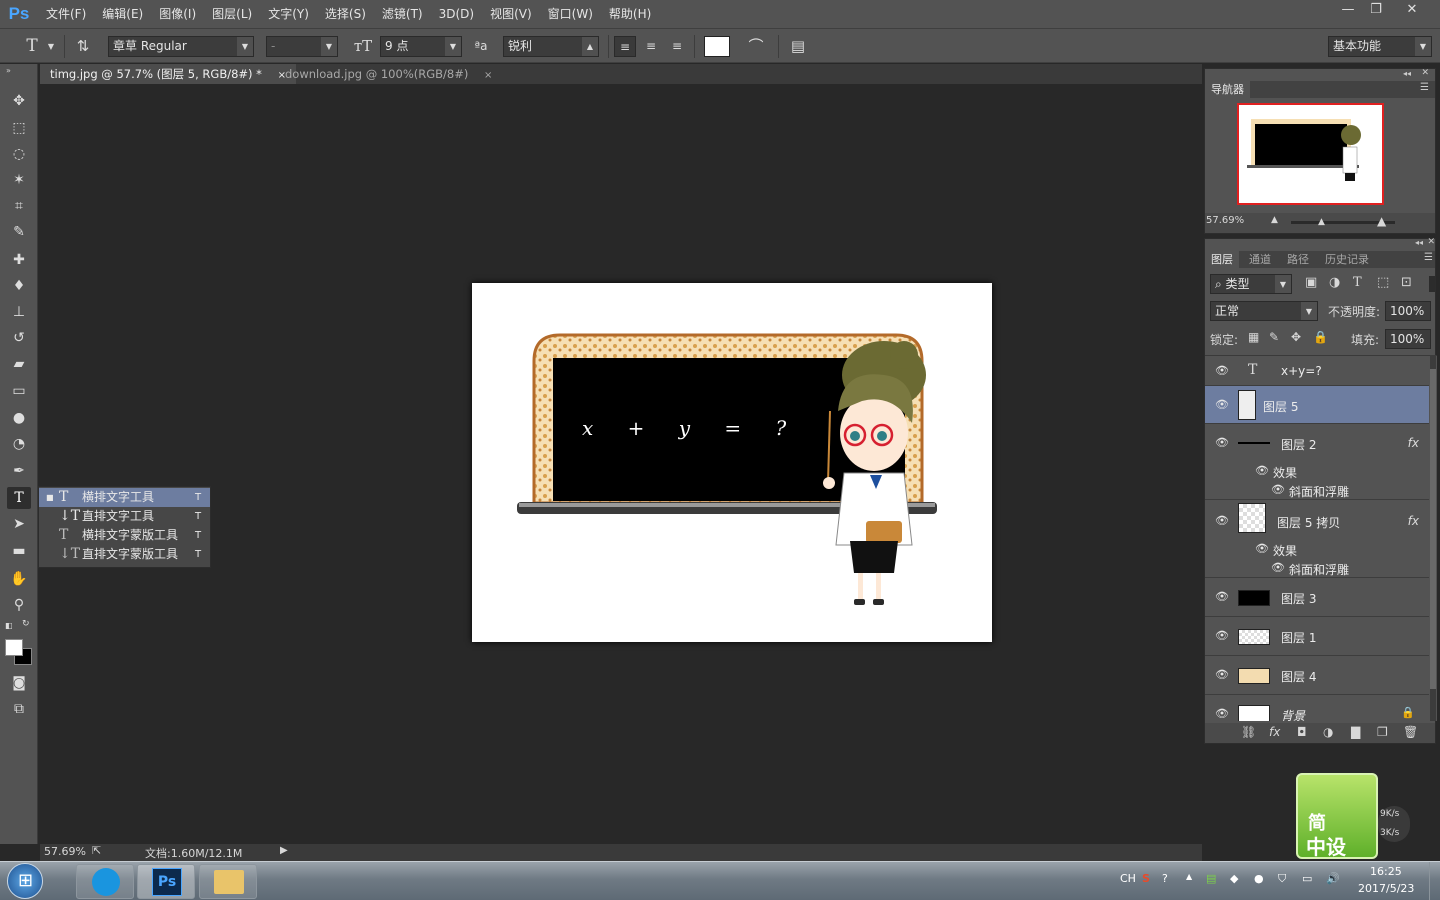  Describe the element at coordinates (1128, 878) in the screenshot. I see `language-indicator: CH` at that location.